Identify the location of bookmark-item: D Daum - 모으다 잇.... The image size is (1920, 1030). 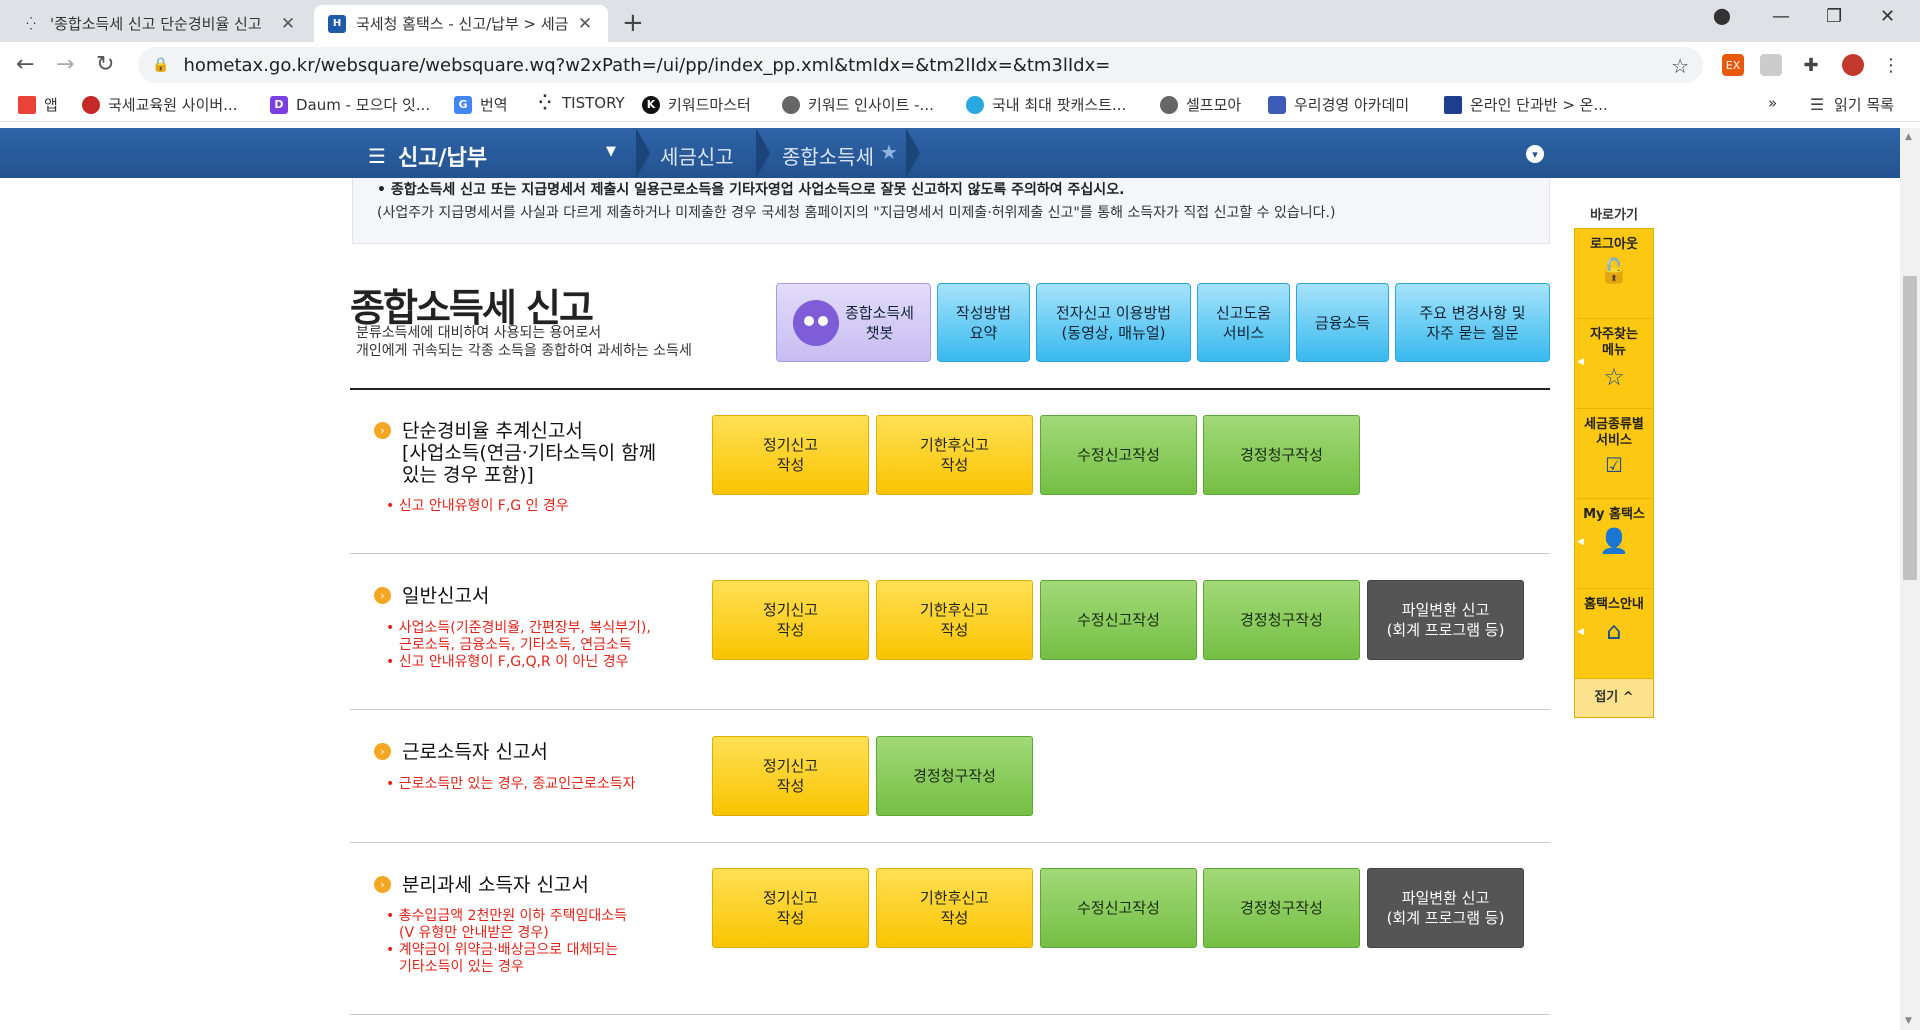
(350, 104).